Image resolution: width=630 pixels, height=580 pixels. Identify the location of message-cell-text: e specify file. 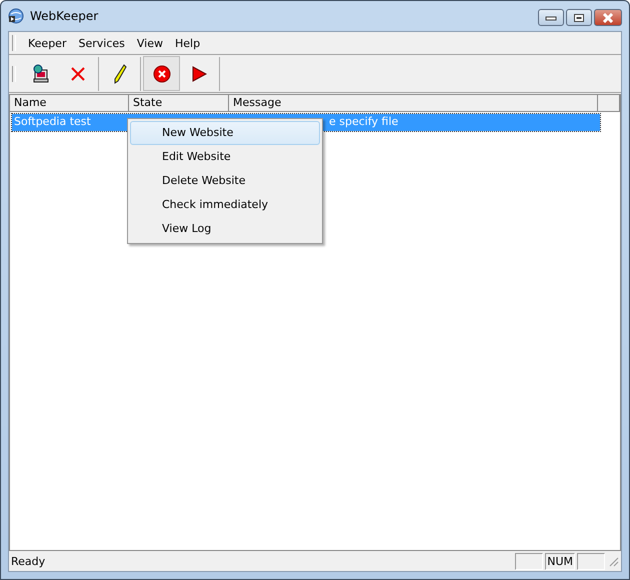
(364, 122).